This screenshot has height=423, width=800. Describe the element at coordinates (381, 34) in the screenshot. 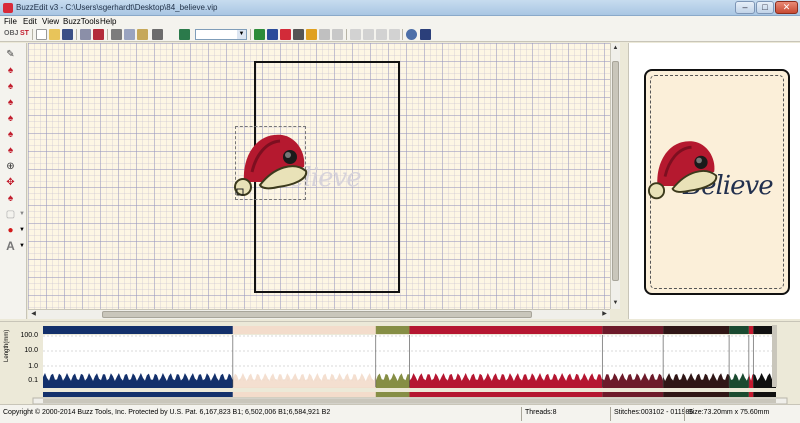

I see `wand-icon` at that location.